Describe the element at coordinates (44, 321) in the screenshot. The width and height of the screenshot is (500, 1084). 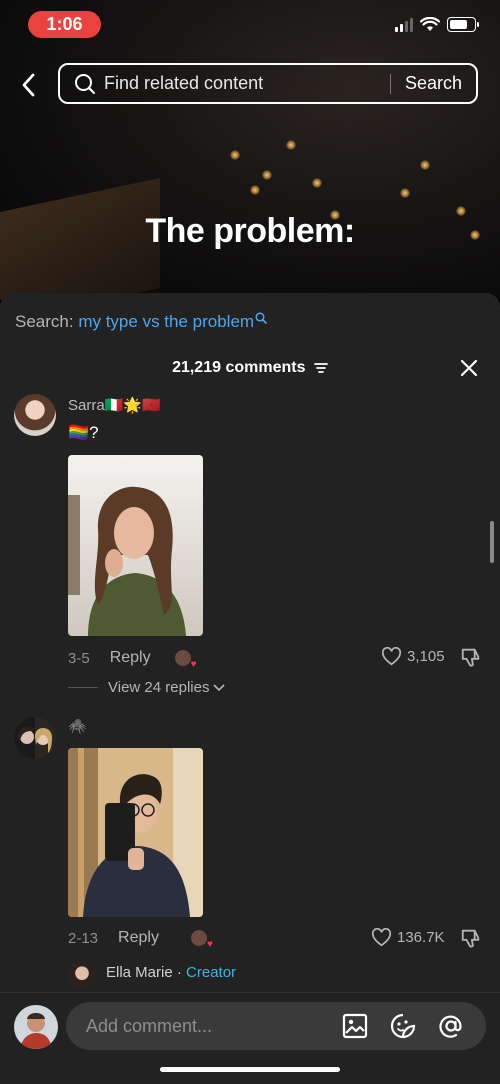
I see `search-suggestion-prefix: Search:` at that location.